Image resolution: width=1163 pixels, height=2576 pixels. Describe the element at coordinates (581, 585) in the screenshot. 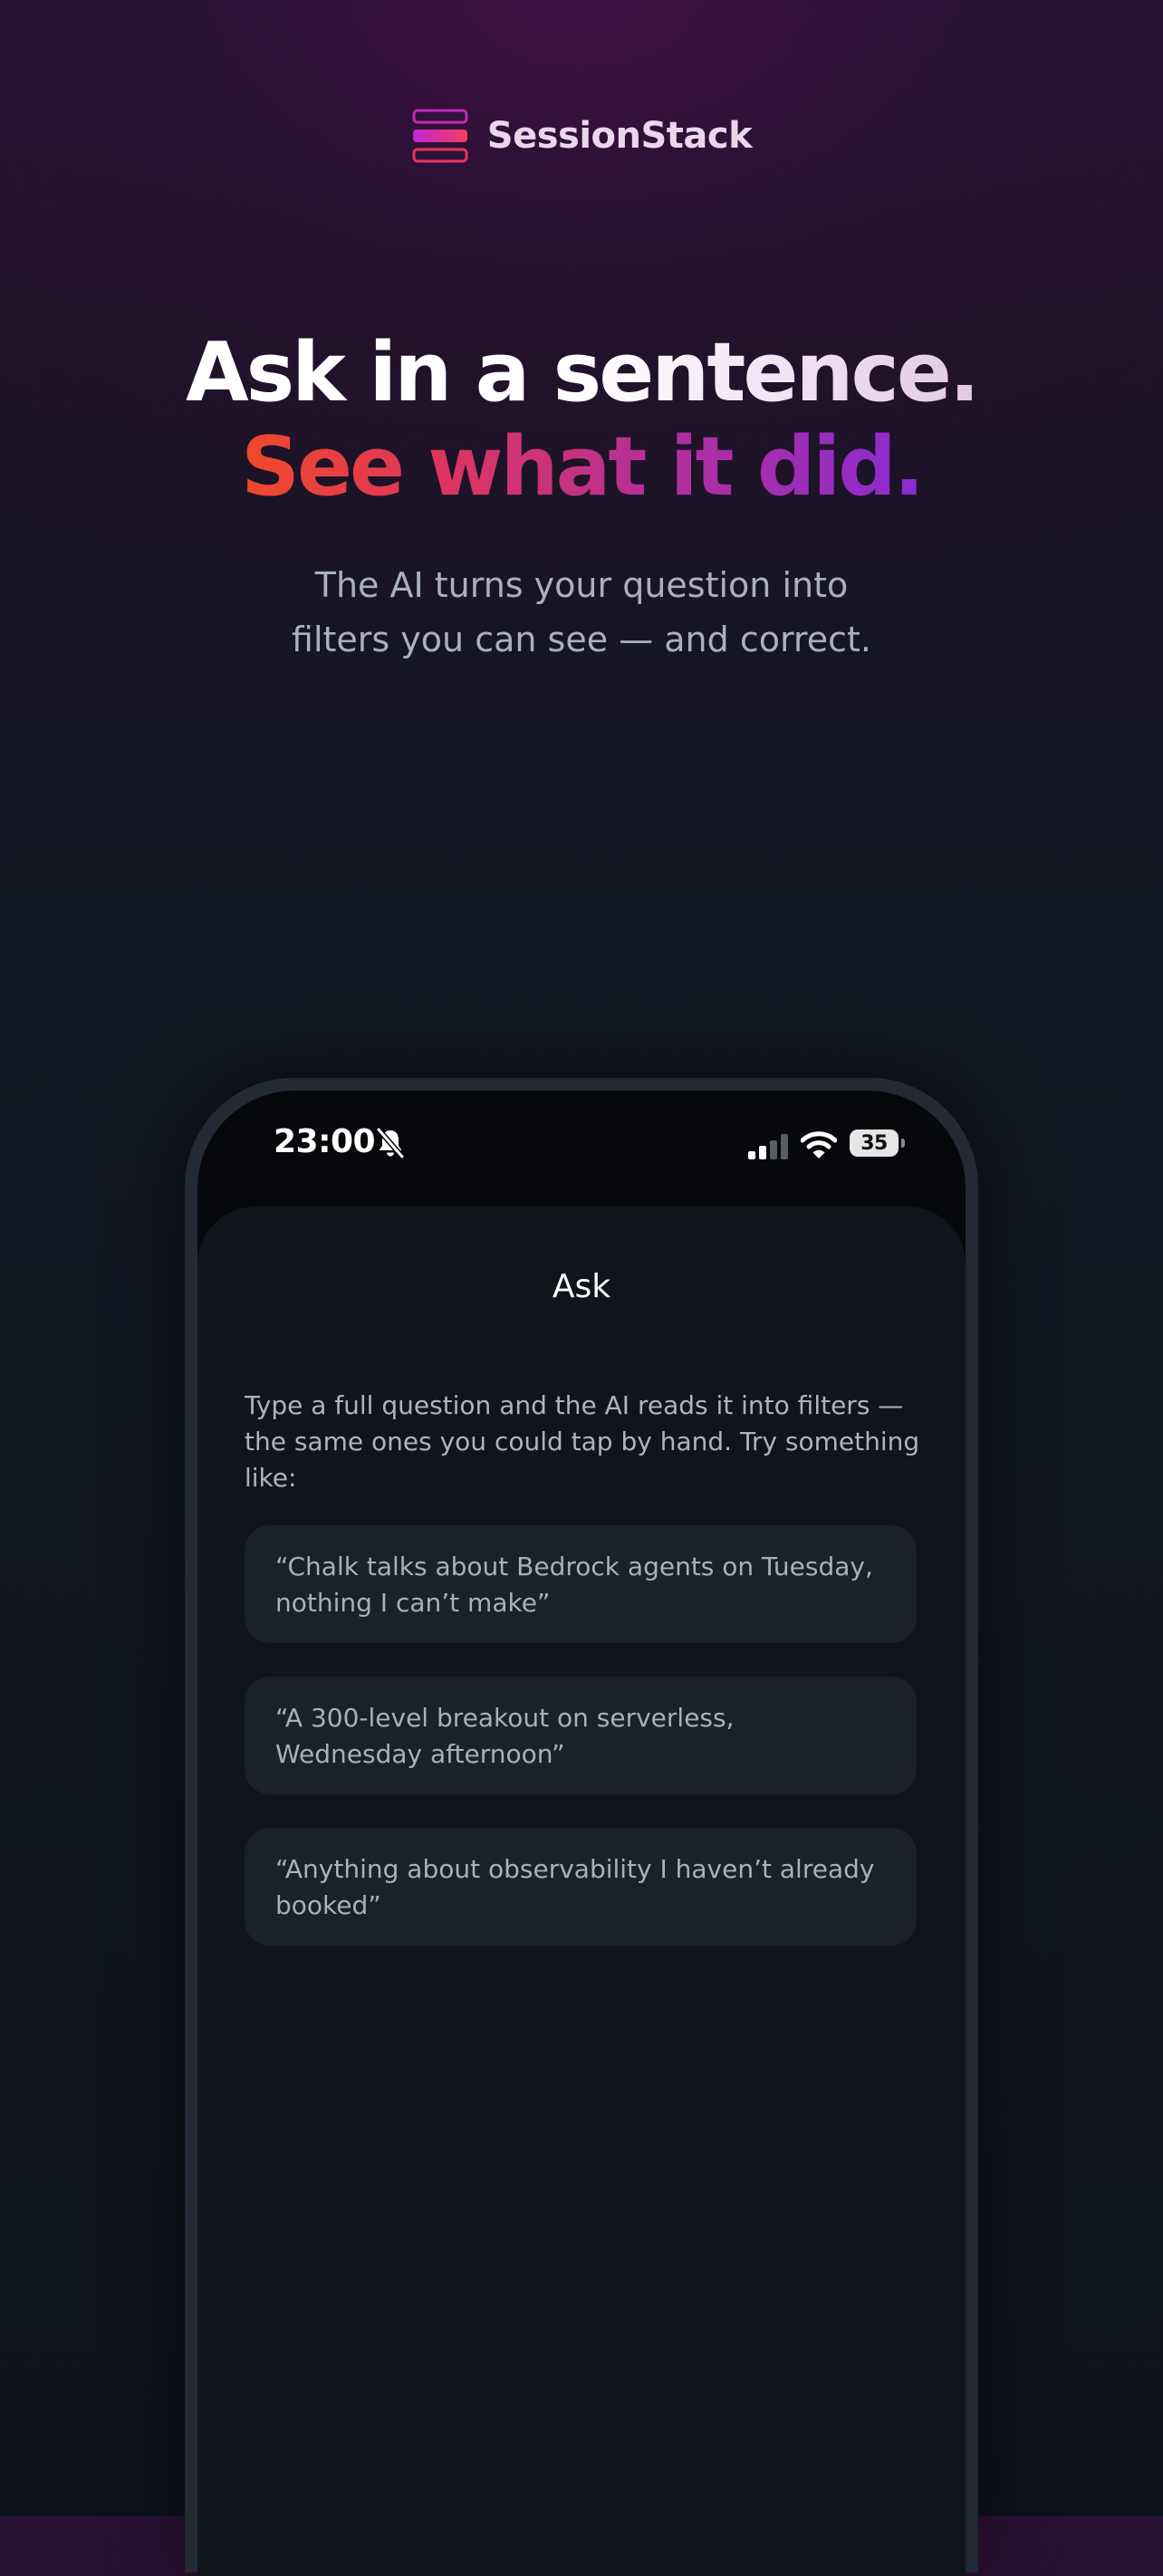

I see `hero-subtitle-line-1: The AI turns your question into` at that location.